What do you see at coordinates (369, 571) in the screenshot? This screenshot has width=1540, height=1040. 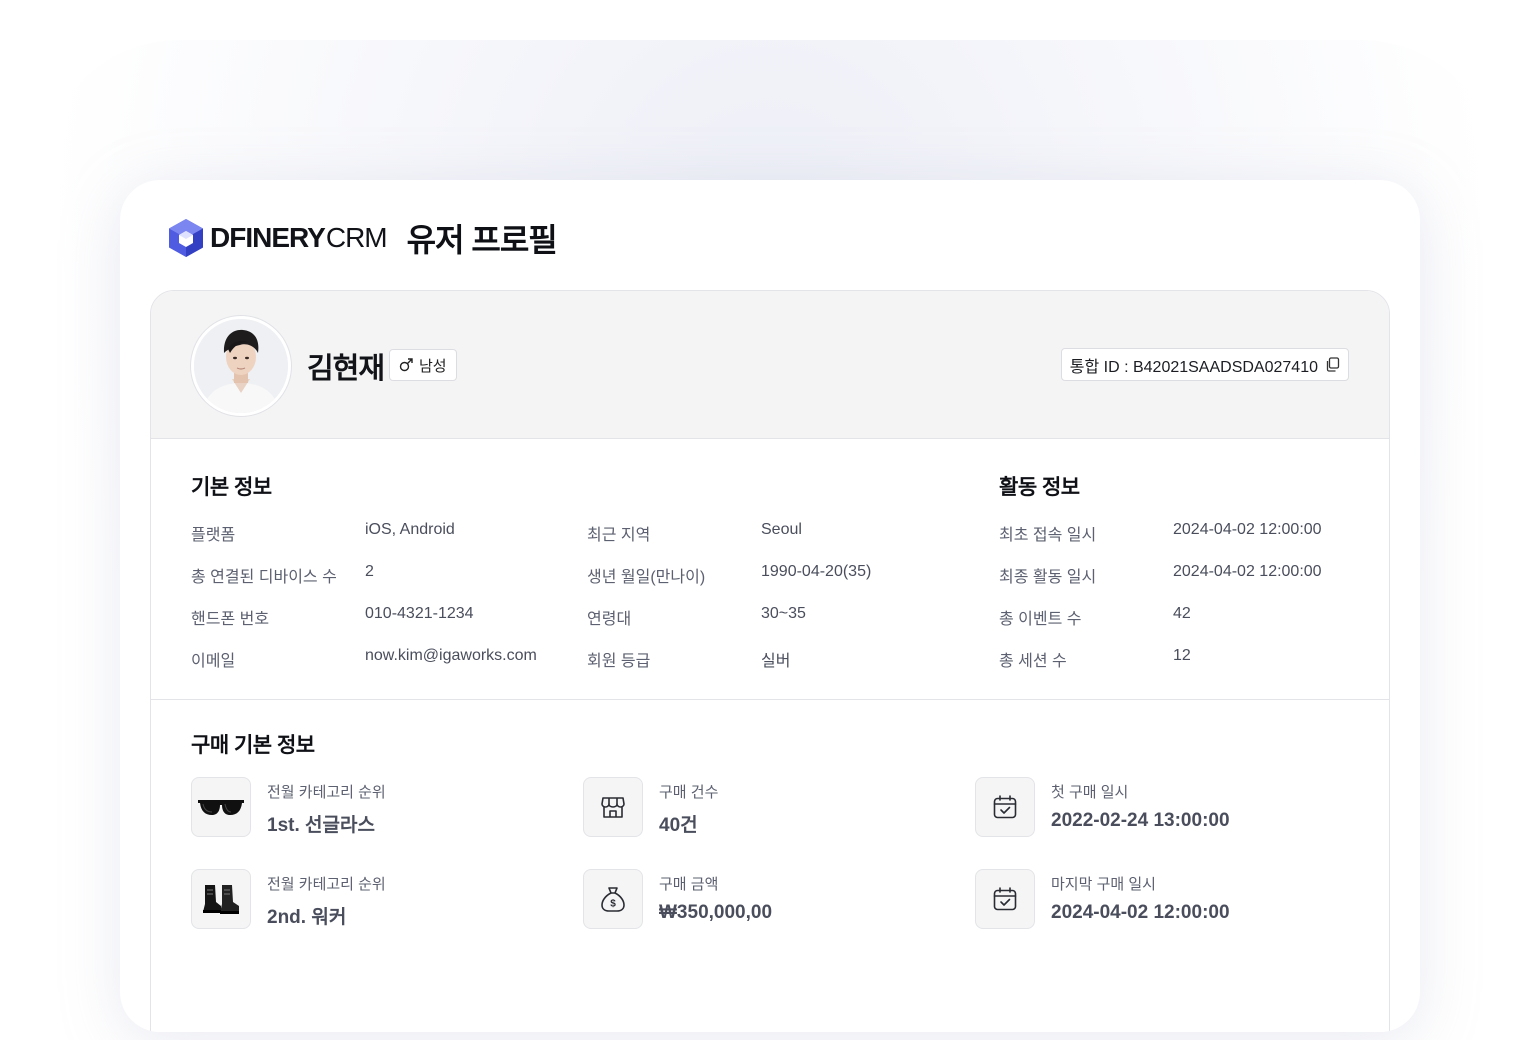 I see `info-value: 2` at bounding box center [369, 571].